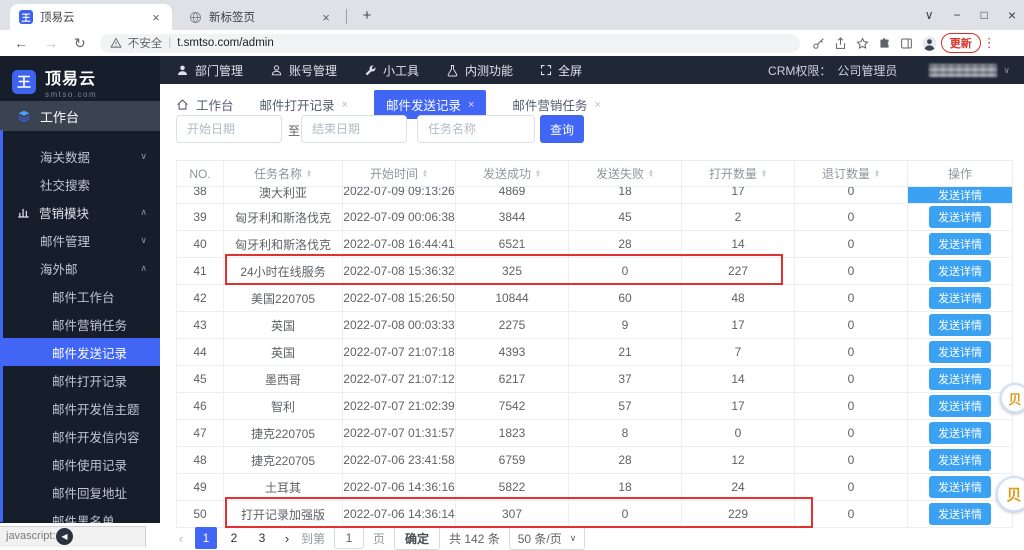 The height and width of the screenshot is (550, 1024). I want to click on column-header-发送成功: 发送成功 ▲ ▼, so click(512, 173).